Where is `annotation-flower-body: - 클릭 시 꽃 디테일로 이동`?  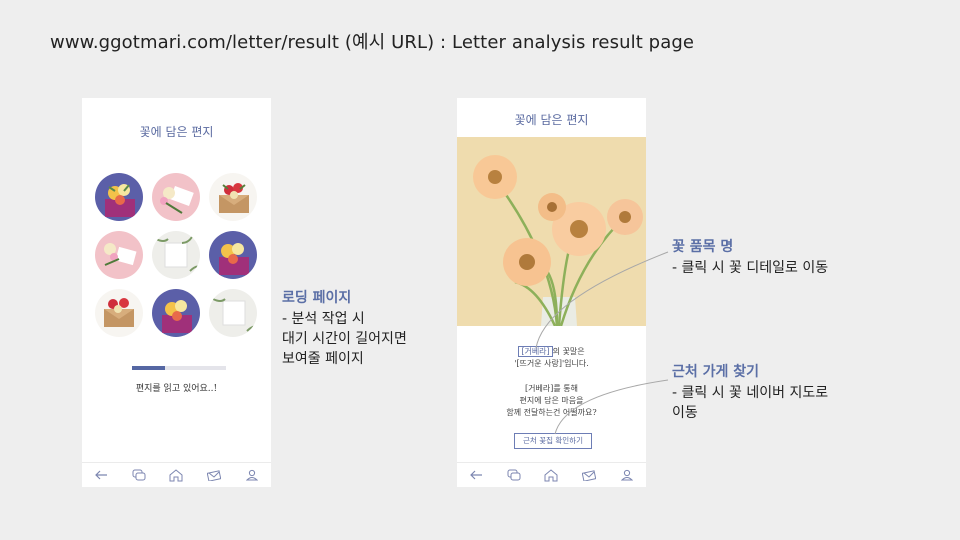
annotation-flower-body: - 클릭 시 꽃 디테일로 이동 is located at coordinates (750, 268).